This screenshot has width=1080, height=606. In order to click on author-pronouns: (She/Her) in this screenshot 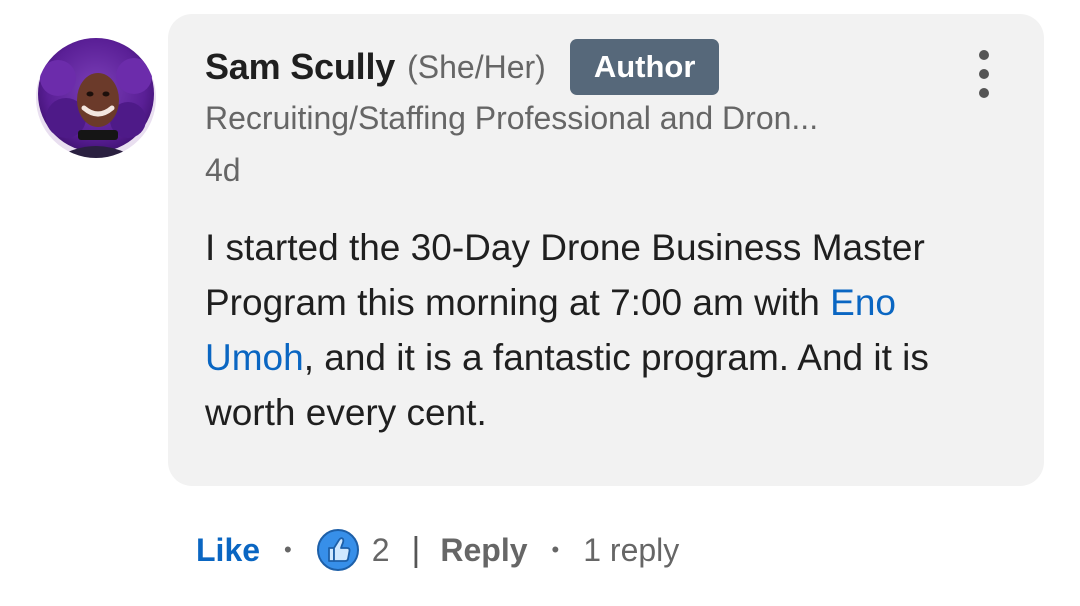, I will do `click(476, 66)`.